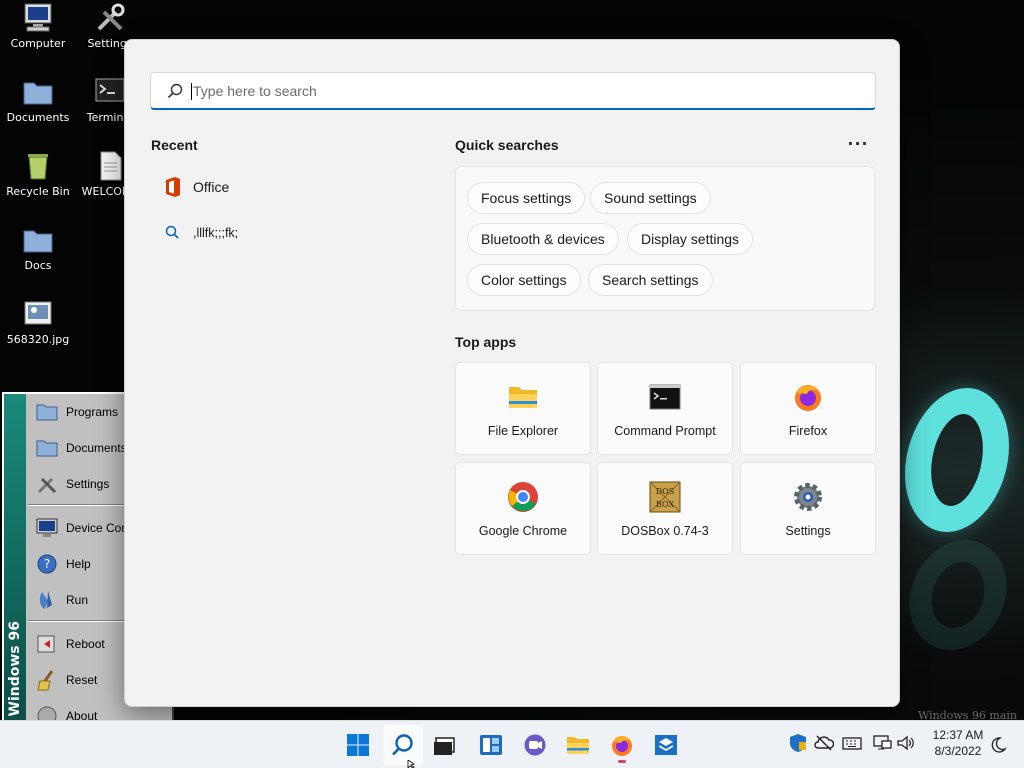  I want to click on store-button, so click(666, 745).